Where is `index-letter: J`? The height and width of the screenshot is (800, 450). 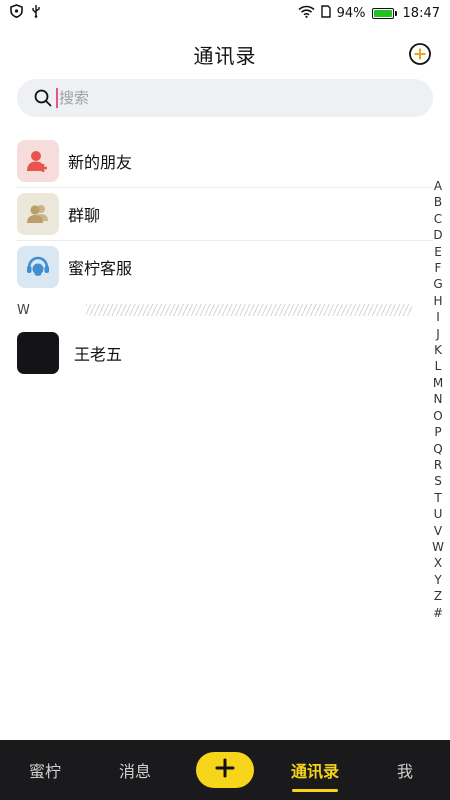 index-letter: J is located at coordinates (438, 334).